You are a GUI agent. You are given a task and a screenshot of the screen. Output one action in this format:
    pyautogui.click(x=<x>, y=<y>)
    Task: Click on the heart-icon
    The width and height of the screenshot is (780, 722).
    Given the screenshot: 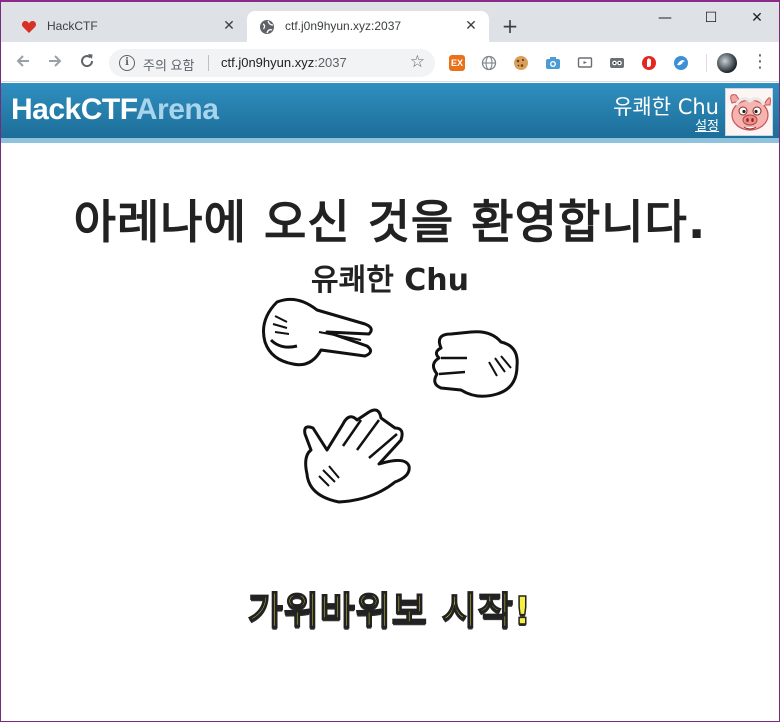 What is the action you would take?
    pyautogui.click(x=29, y=27)
    